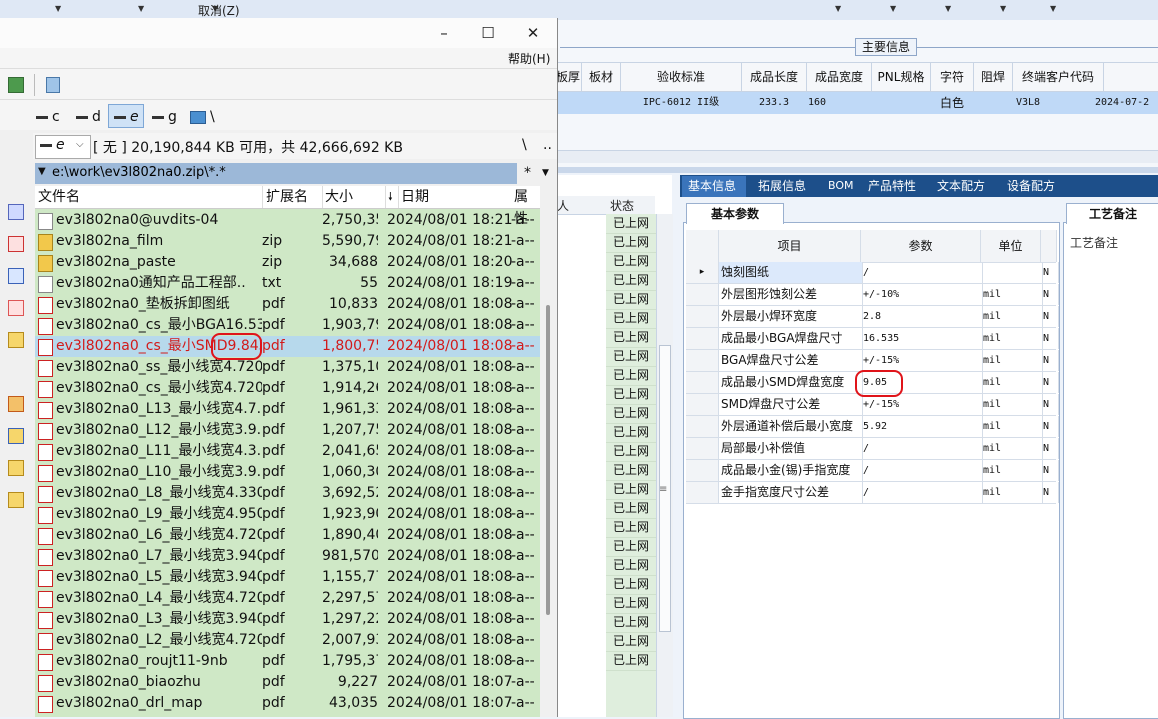 The width and height of the screenshot is (1158, 719). What do you see at coordinates (856, 170) in the screenshot?
I see `panel-splitter` at bounding box center [856, 170].